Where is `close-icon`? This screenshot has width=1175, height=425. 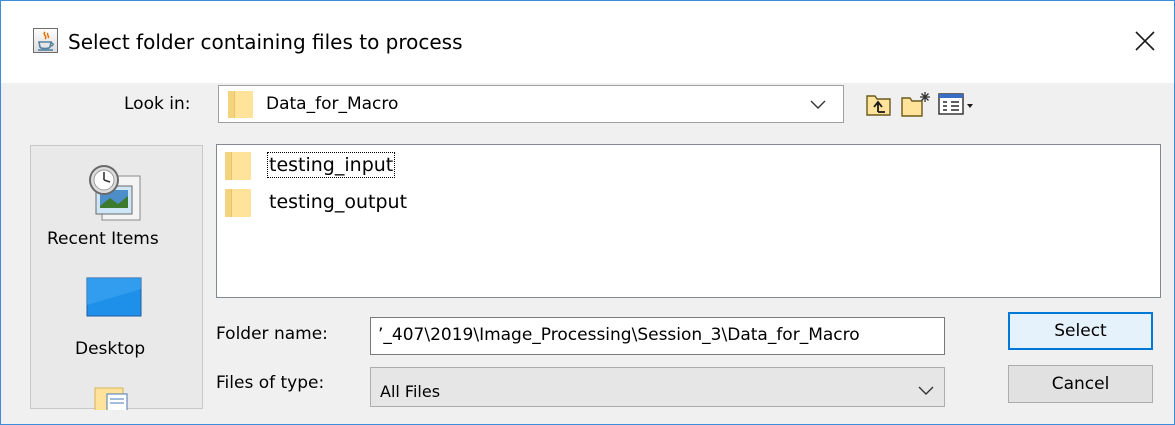
close-icon is located at coordinates (1145, 41).